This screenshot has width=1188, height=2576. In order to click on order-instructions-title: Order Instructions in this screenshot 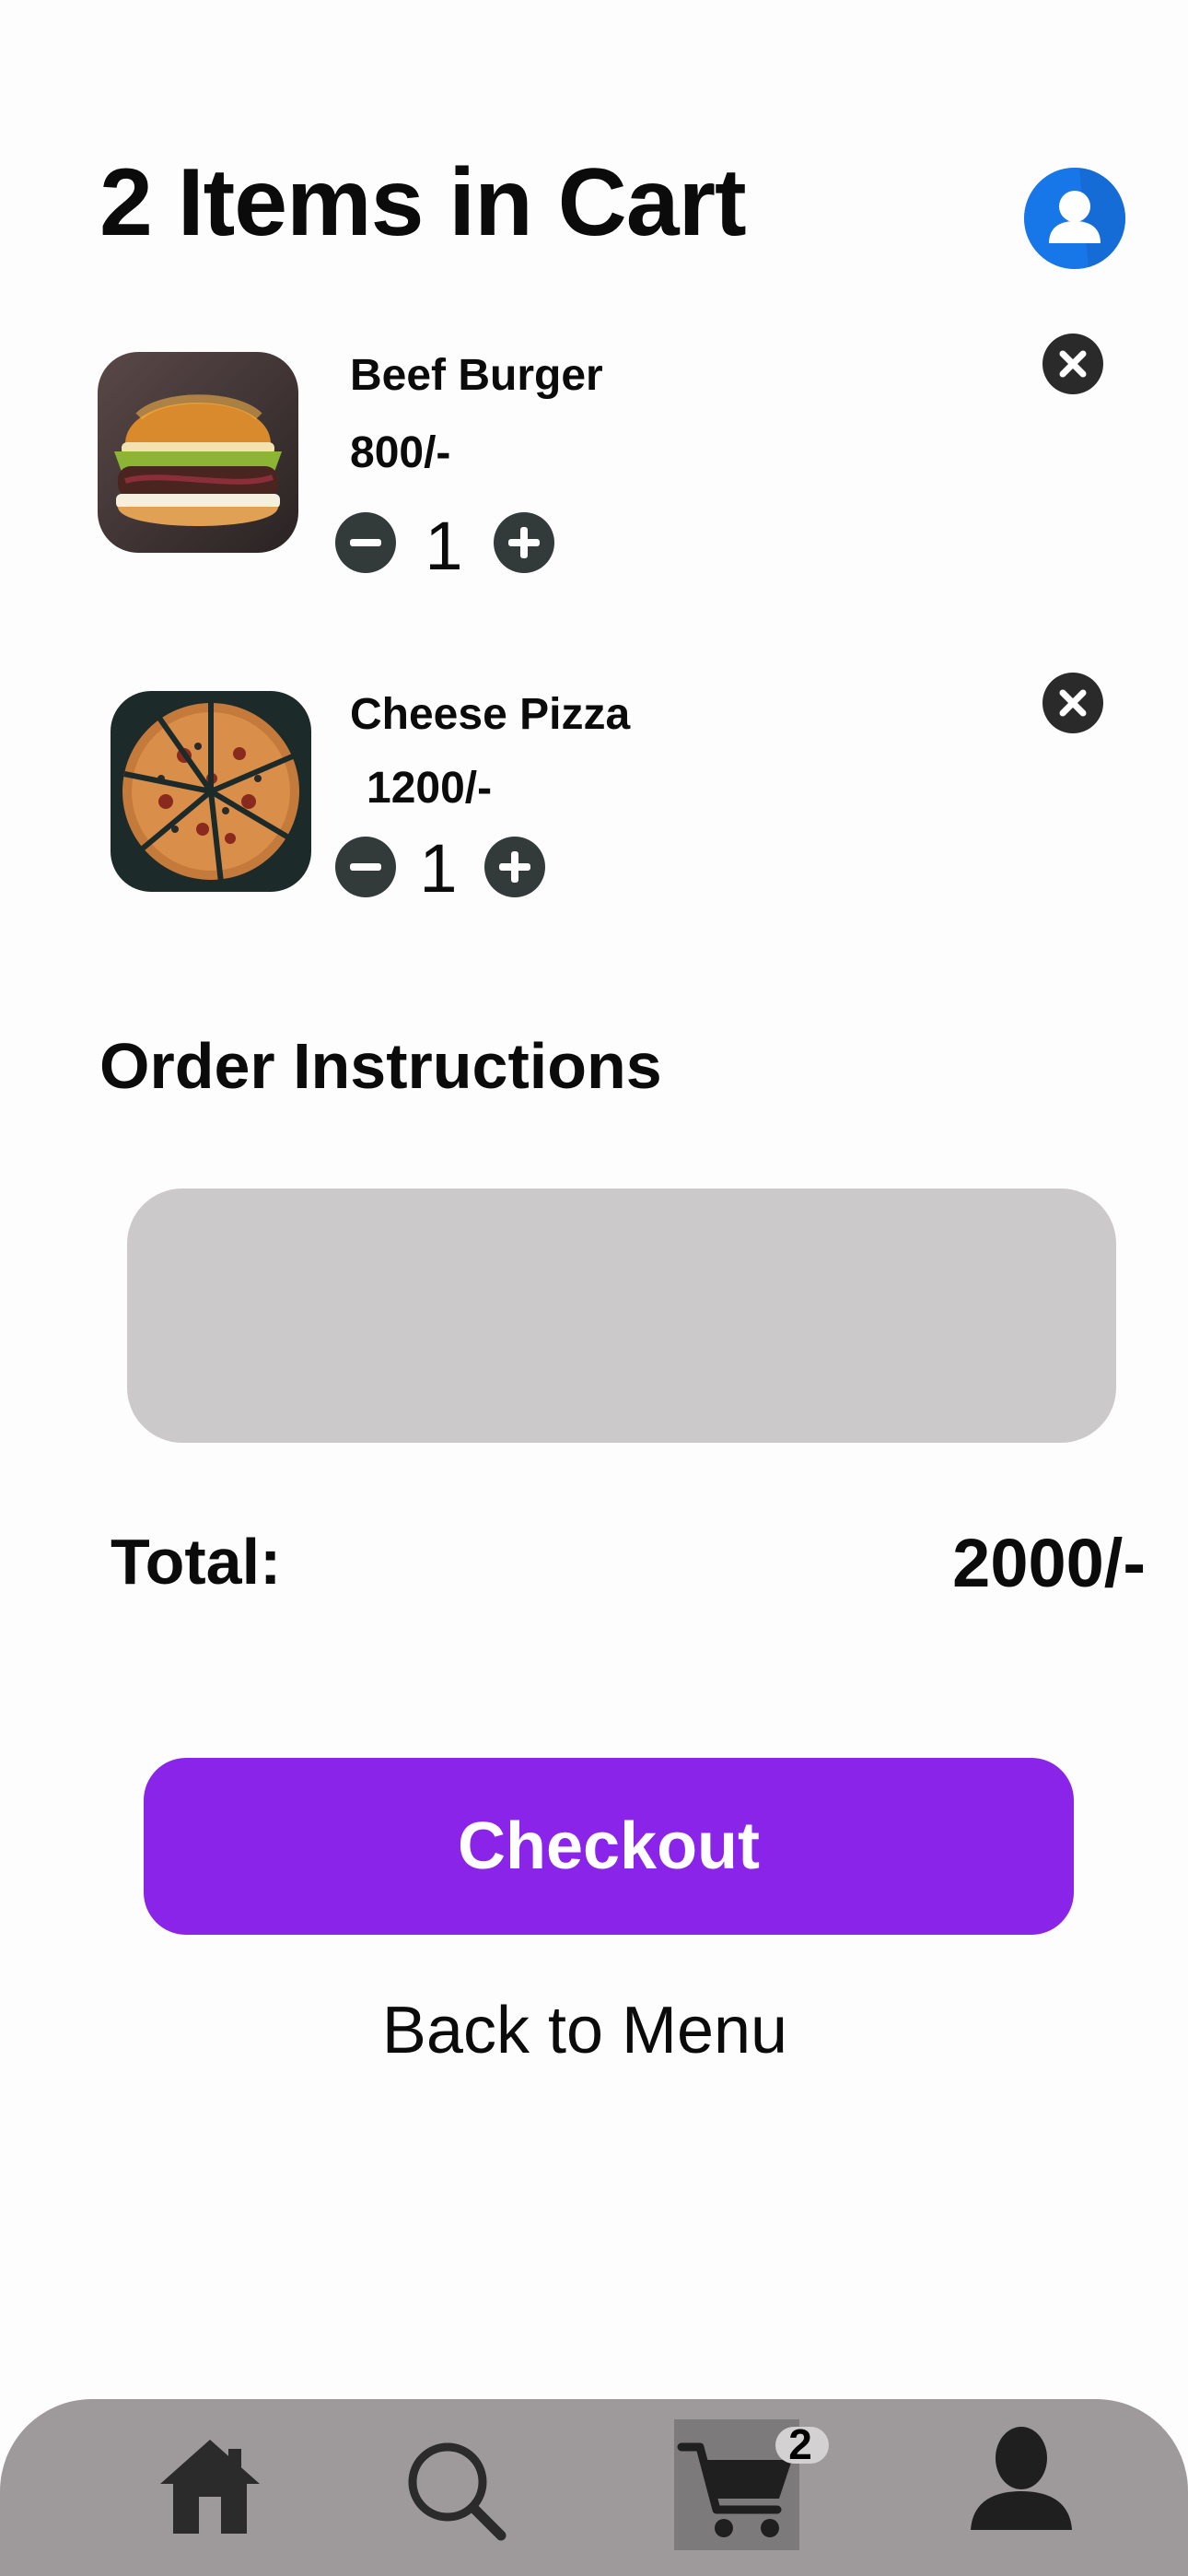, I will do `click(380, 1066)`.